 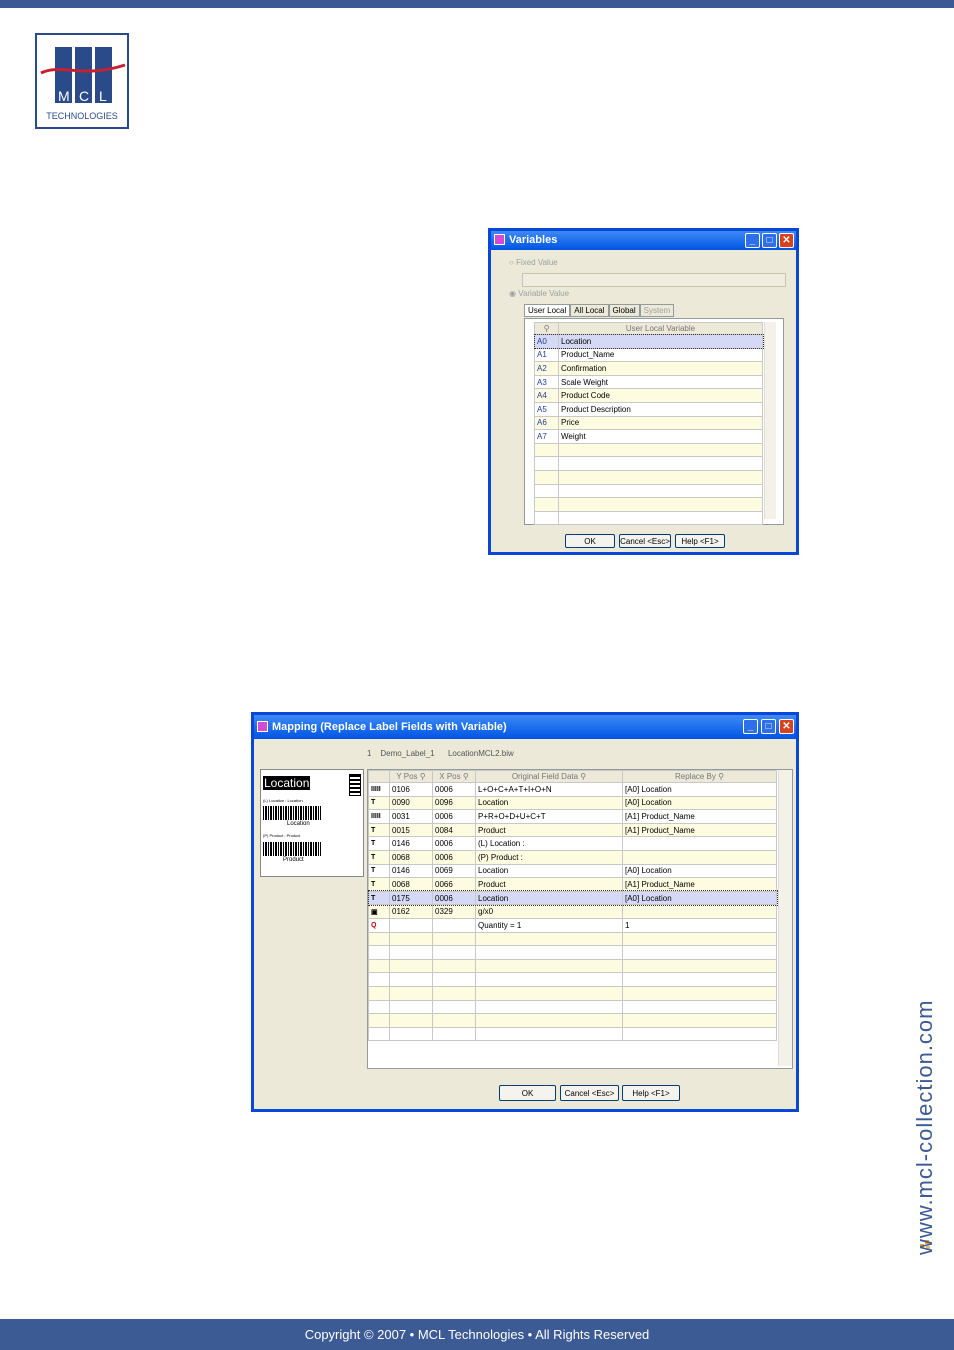 What do you see at coordinates (477, 4) in the screenshot?
I see `top-bar` at bounding box center [477, 4].